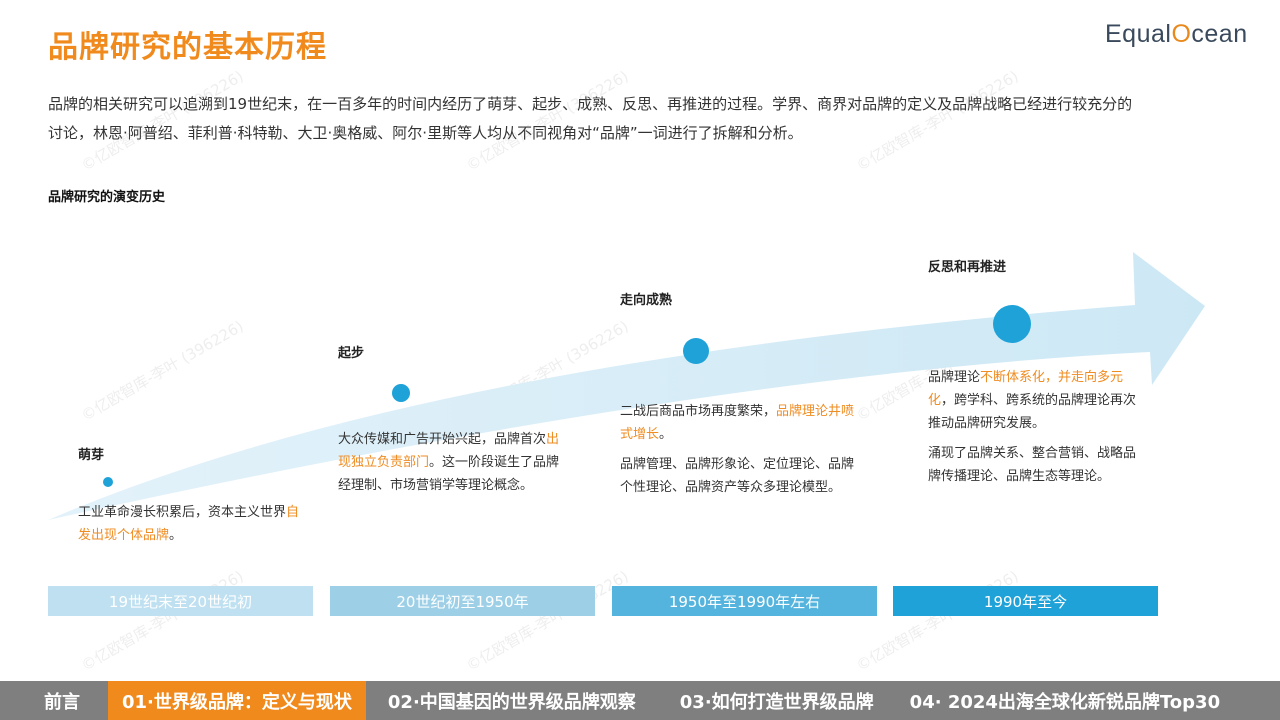  What do you see at coordinates (1032, 412) in the screenshot?
I see `desc-text: ，跨学科、跨系统的品牌理论再次推动品牌研究发展。` at bounding box center [1032, 412].